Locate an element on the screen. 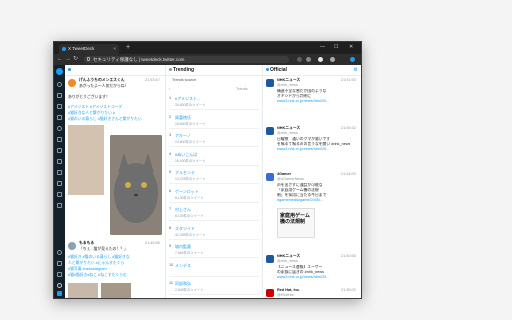  tweet-hashtags: #アメジスト #アメジストコーデ is located at coordinates (95, 107).